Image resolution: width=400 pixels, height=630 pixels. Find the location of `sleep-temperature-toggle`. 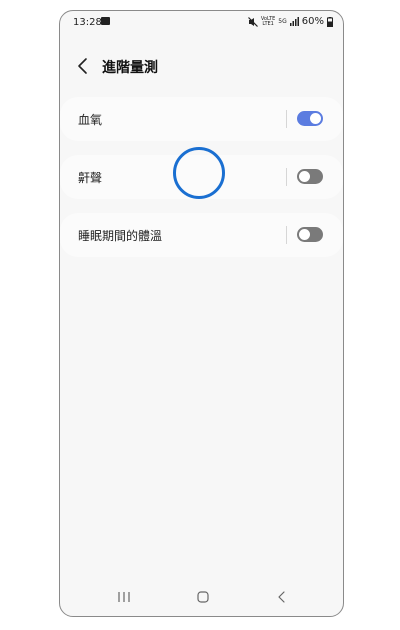

sleep-temperature-toggle is located at coordinates (310, 234).